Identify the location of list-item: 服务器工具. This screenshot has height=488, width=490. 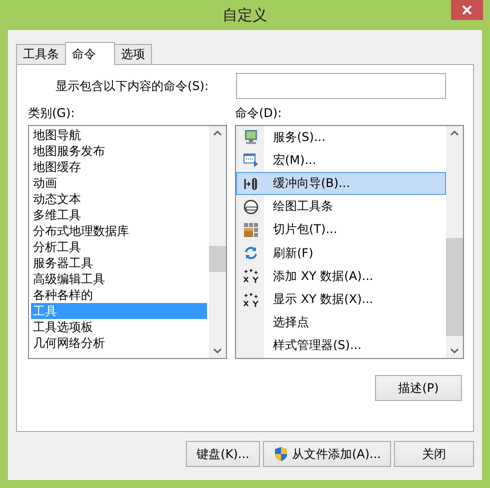
(119, 263).